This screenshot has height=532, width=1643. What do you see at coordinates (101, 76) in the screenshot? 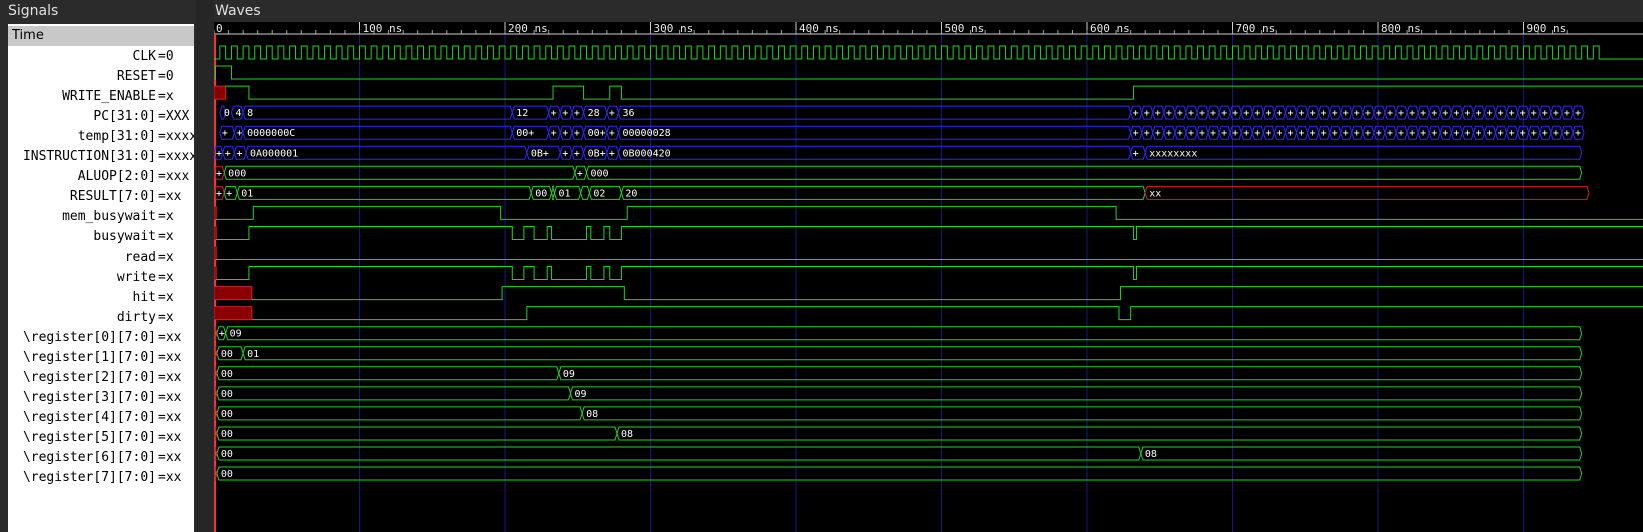
I see `signal-row: RESET =0` at bounding box center [101, 76].